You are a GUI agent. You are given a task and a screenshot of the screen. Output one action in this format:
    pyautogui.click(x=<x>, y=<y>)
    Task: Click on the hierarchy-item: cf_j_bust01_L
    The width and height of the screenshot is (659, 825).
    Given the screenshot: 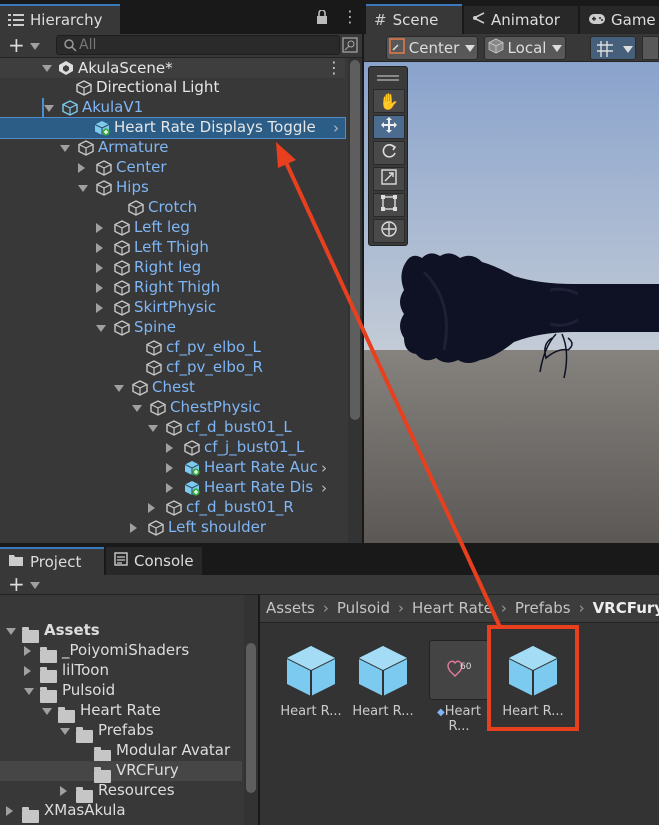 What is the action you would take?
    pyautogui.click(x=172, y=448)
    